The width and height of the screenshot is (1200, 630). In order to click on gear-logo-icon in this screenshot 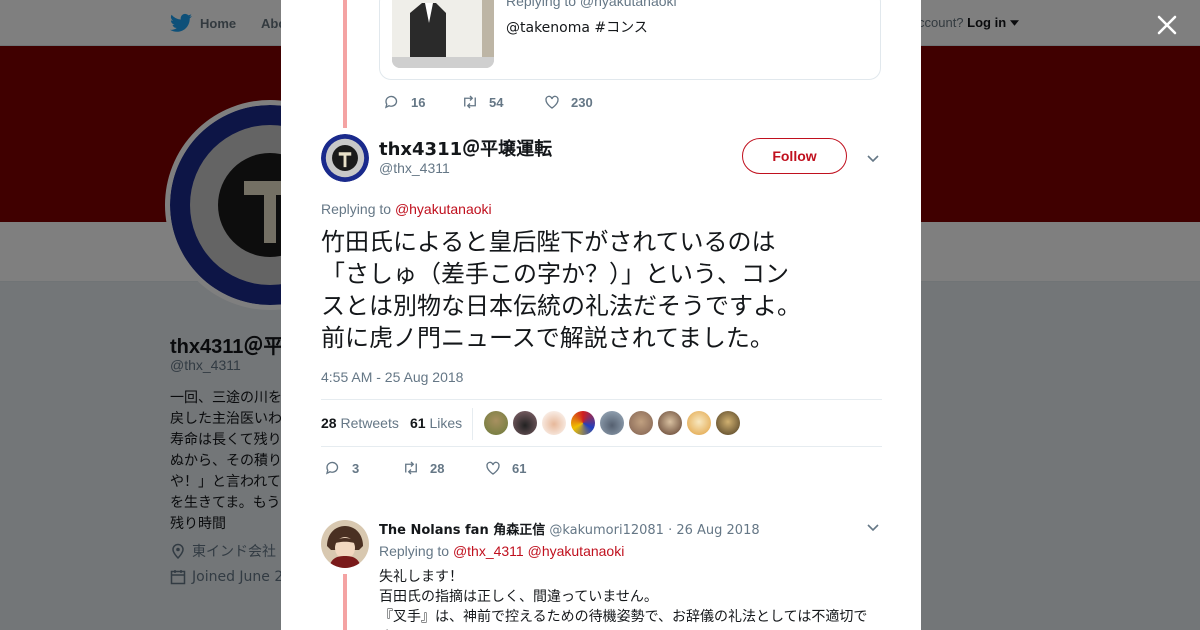, I will do `click(345, 158)`.